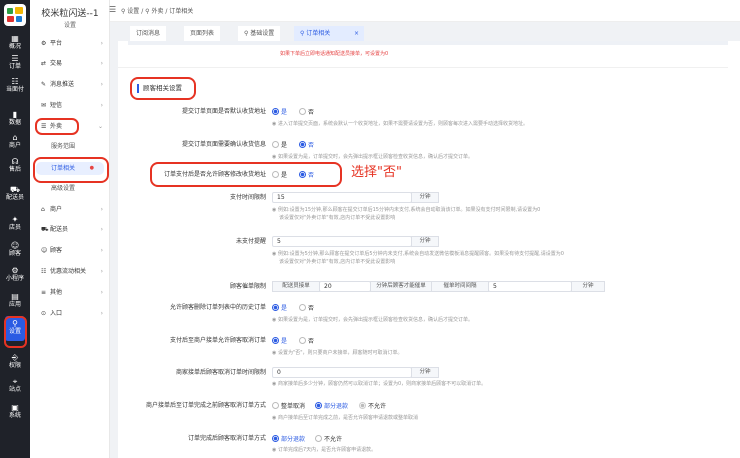 This screenshot has width=740, height=458. Describe the element at coordinates (15, 224) in the screenshot. I see `rail-item-staff: ✦ 店员` at that location.